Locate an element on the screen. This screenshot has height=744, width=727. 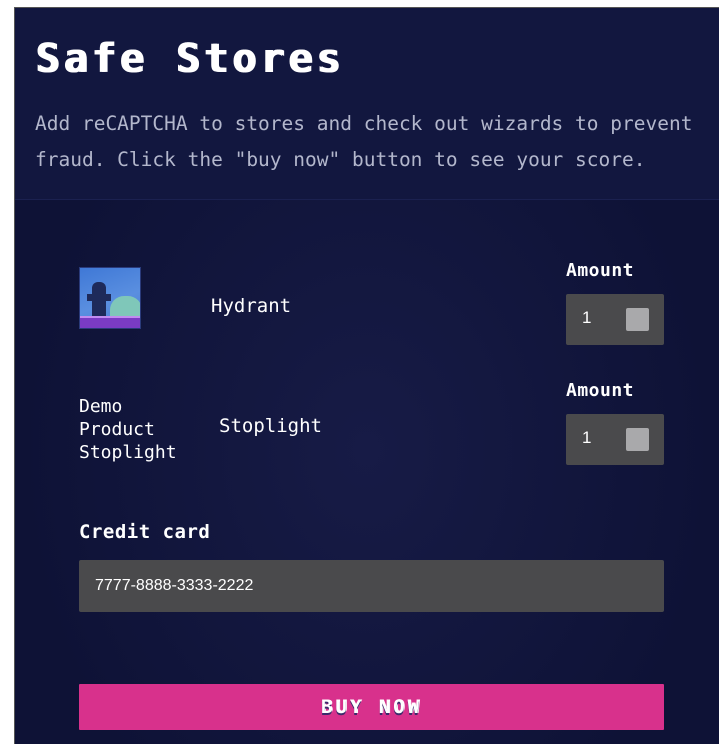
product-name: Stoplight is located at coordinates (270, 426).